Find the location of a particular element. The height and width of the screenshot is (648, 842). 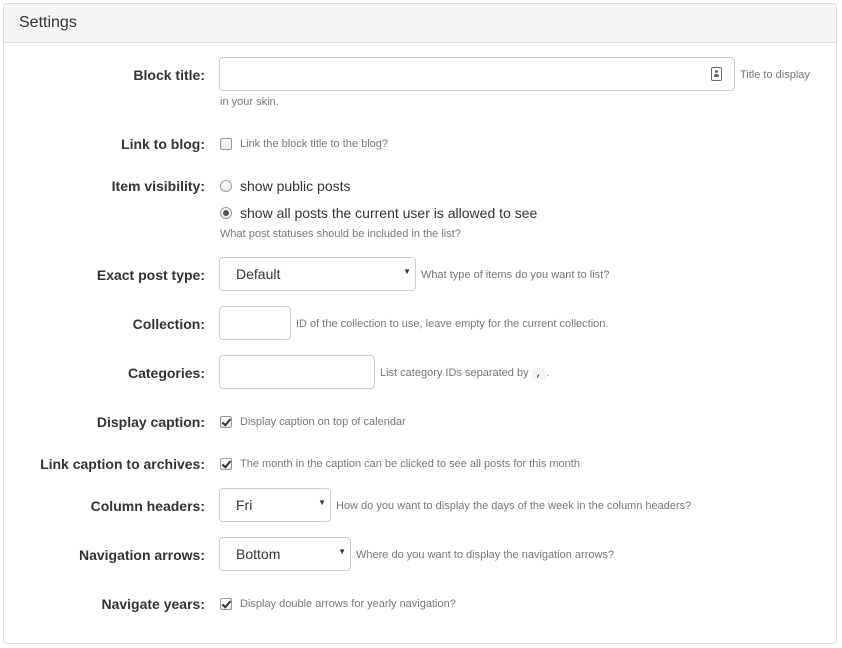

link-caption-checkbox is located at coordinates (226, 464).